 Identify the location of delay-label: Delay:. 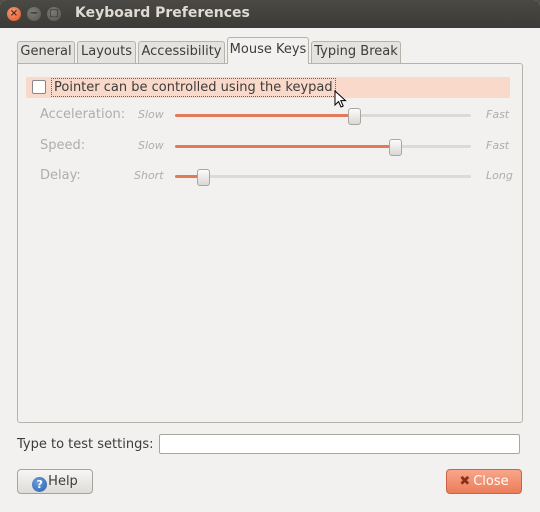
(60, 175).